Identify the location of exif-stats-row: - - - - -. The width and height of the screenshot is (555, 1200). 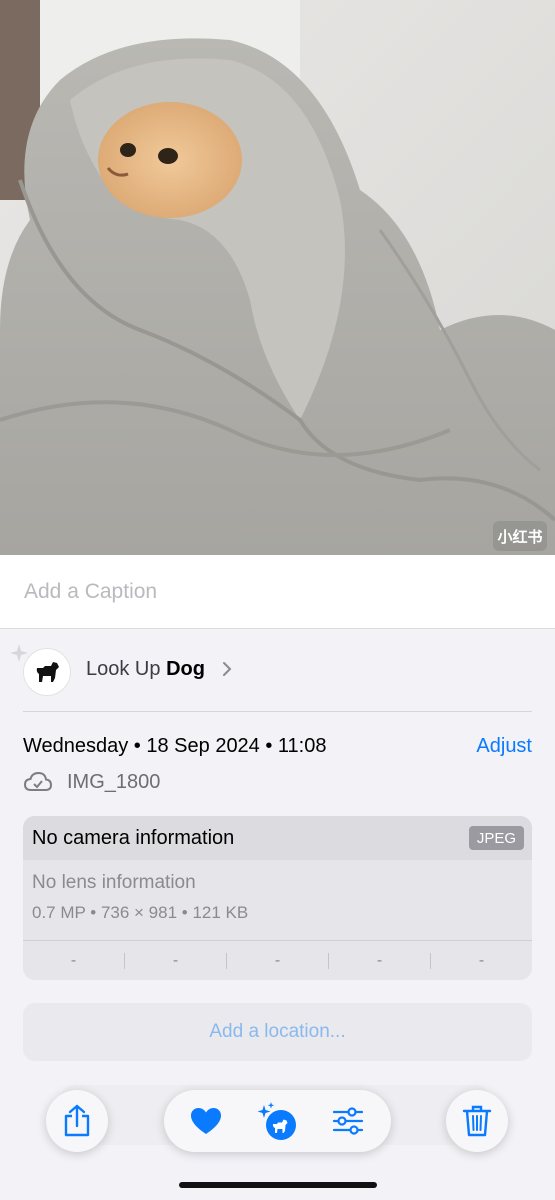
(277, 960).